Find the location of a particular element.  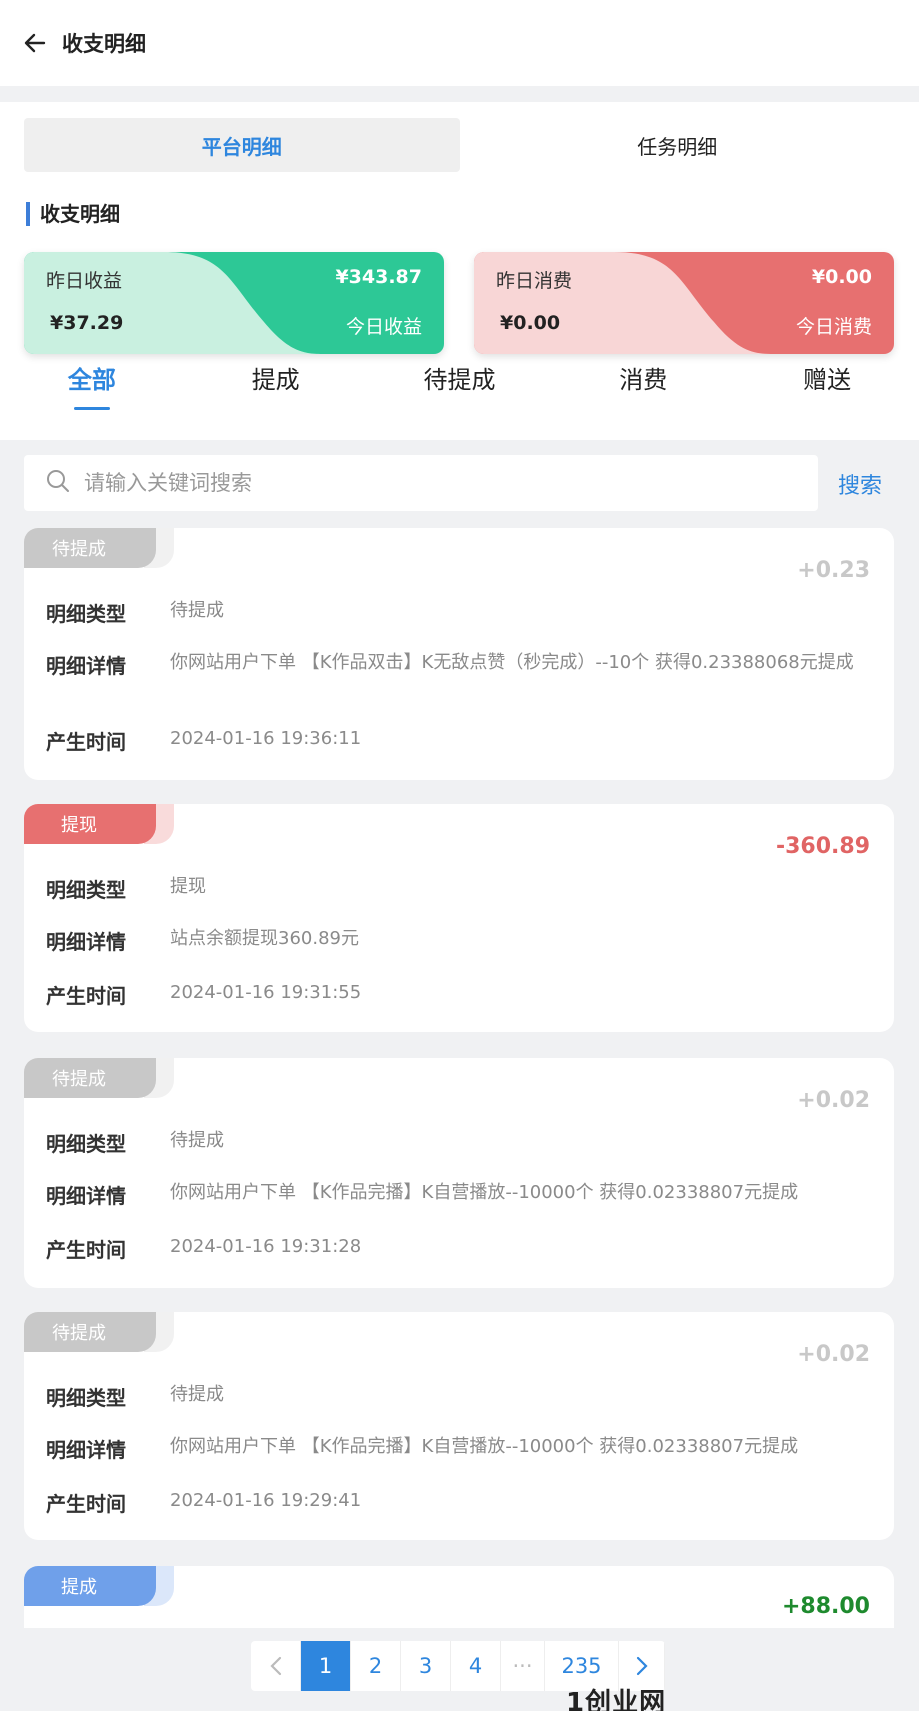

tab-pending-commission: 待提成 is located at coordinates (460, 381).